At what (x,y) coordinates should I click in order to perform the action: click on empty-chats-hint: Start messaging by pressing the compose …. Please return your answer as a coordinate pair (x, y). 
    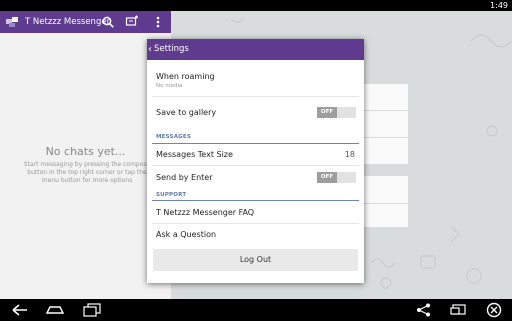
    Looking at the image, I should click on (87, 172).